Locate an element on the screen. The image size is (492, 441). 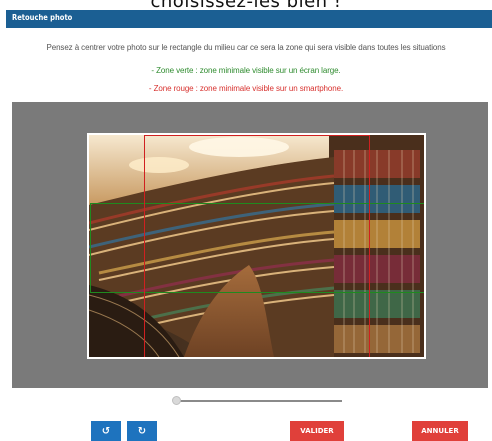
zoom-slider-thumb is located at coordinates (176, 400).